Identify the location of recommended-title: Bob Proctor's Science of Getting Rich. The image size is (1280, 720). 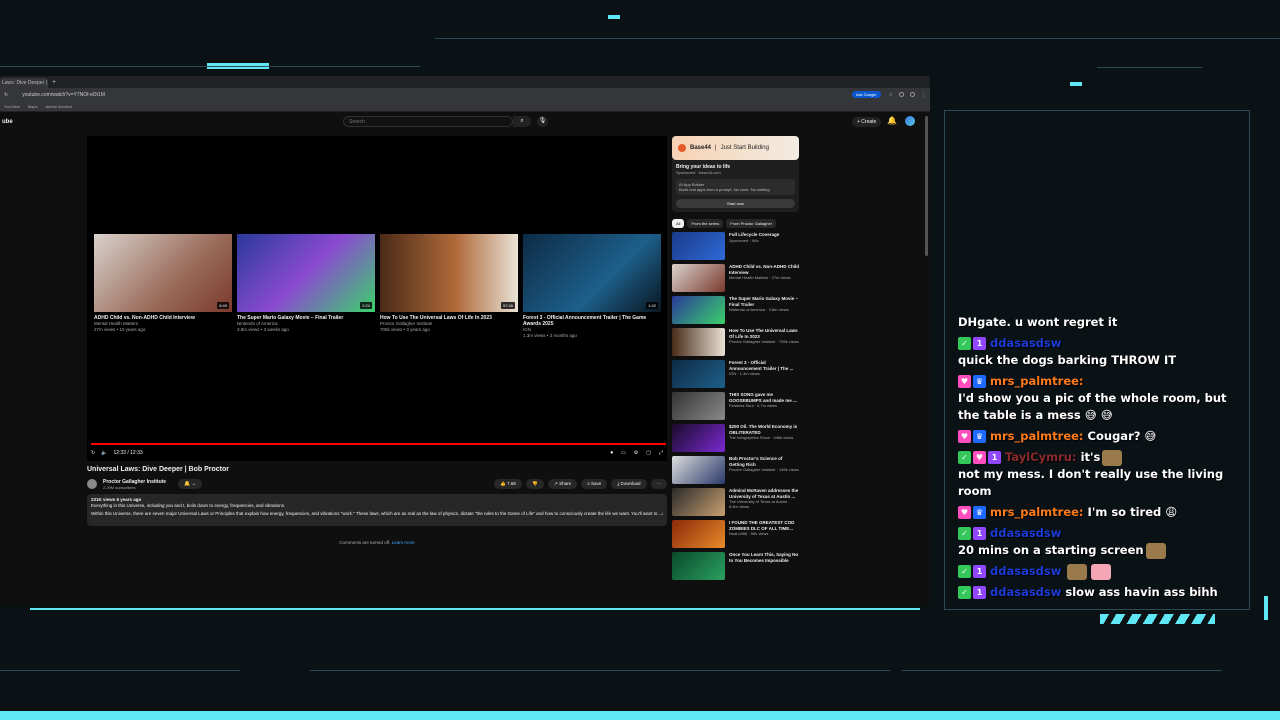
(764, 461).